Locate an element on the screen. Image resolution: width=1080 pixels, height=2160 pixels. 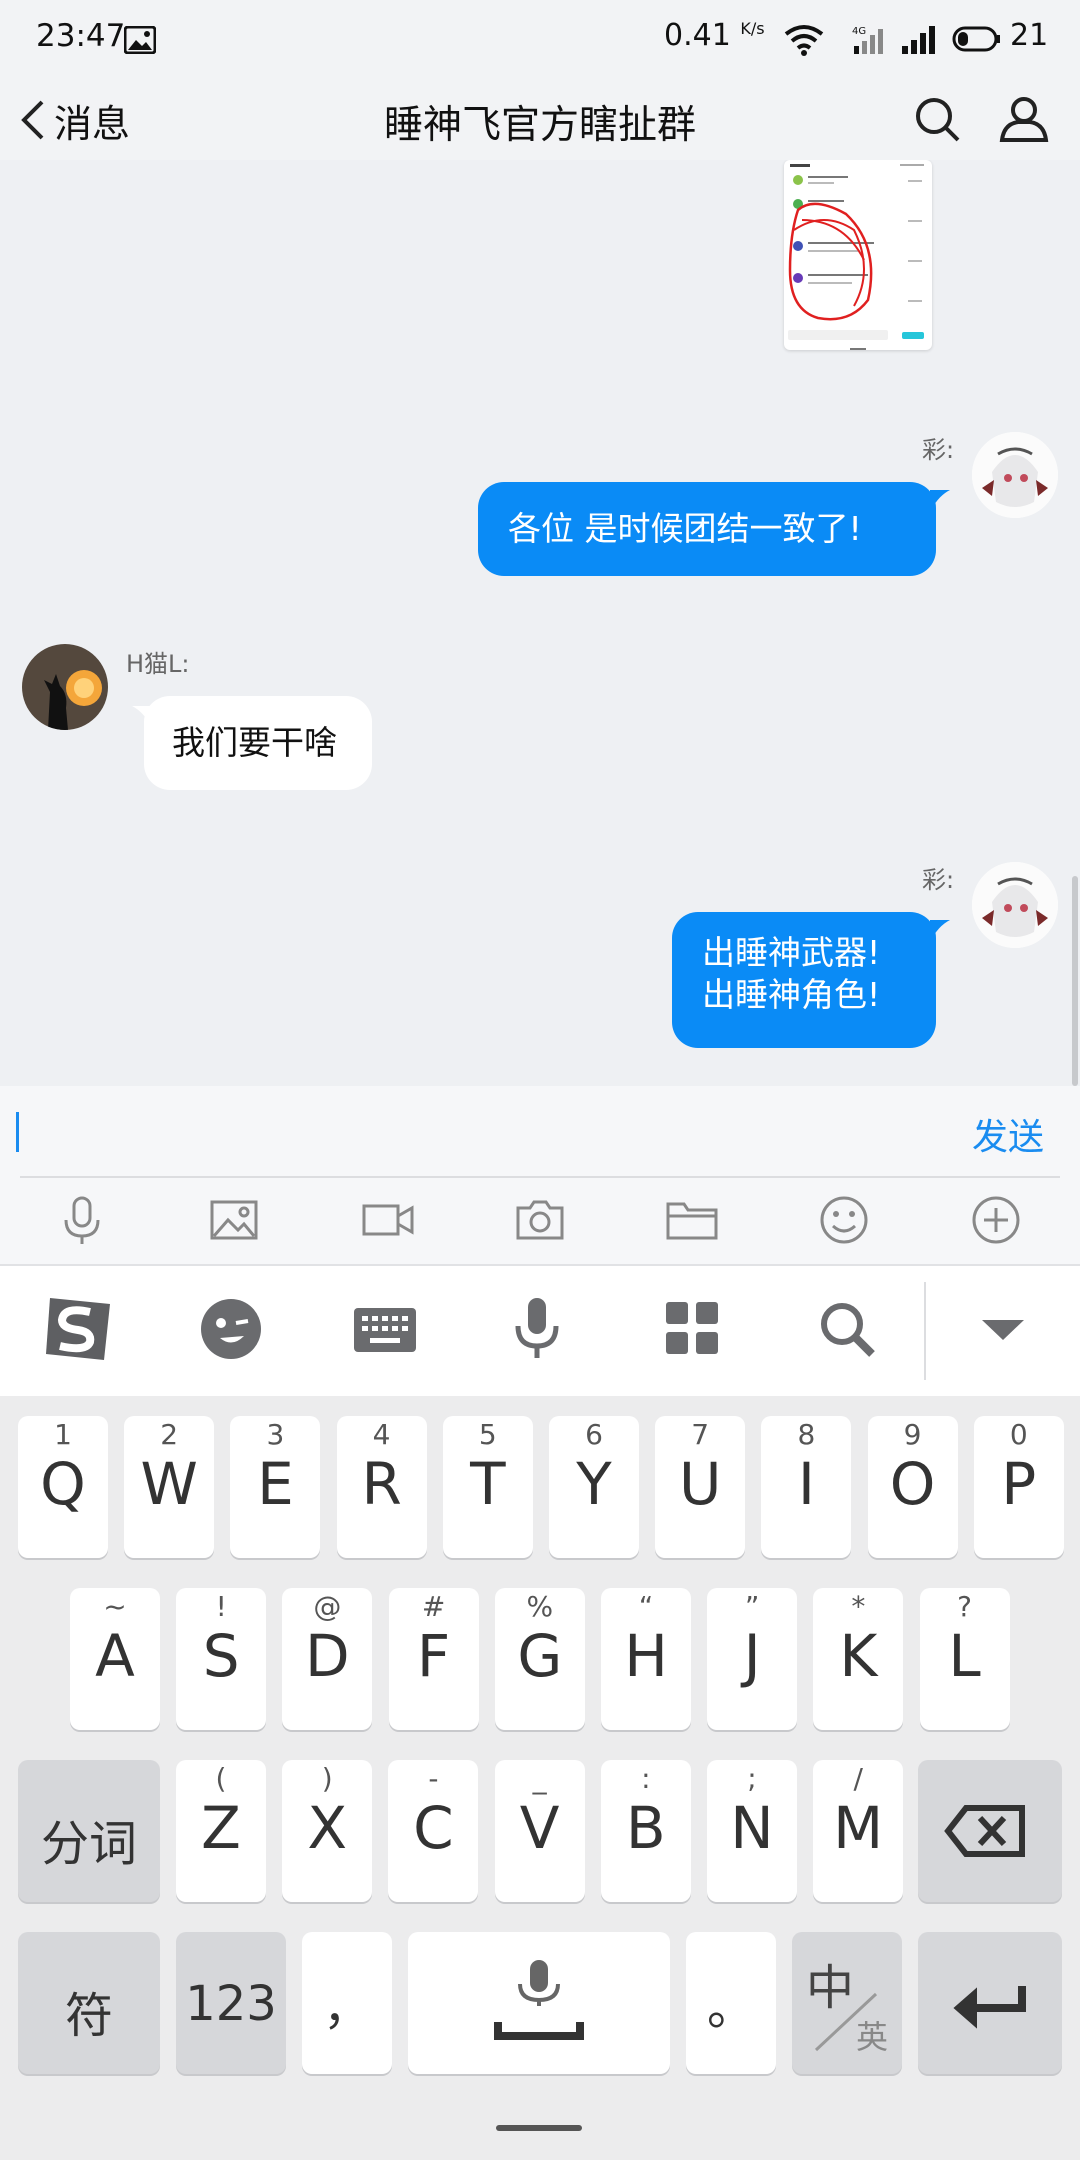
key-t: 5T is located at coordinates (487, 1487).